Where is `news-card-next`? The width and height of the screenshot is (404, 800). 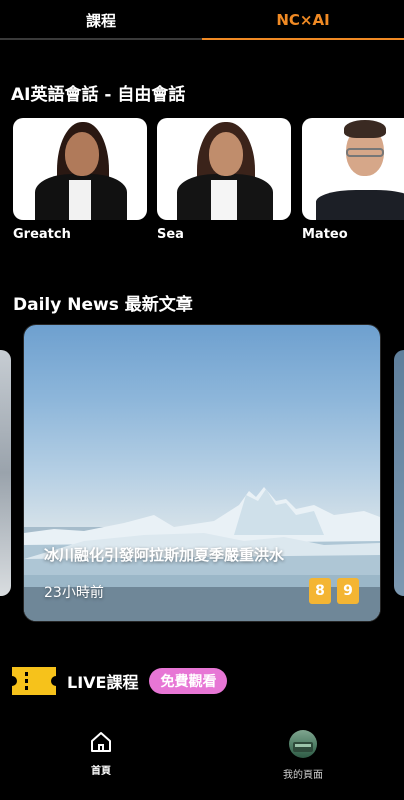 news-card-next is located at coordinates (399, 473).